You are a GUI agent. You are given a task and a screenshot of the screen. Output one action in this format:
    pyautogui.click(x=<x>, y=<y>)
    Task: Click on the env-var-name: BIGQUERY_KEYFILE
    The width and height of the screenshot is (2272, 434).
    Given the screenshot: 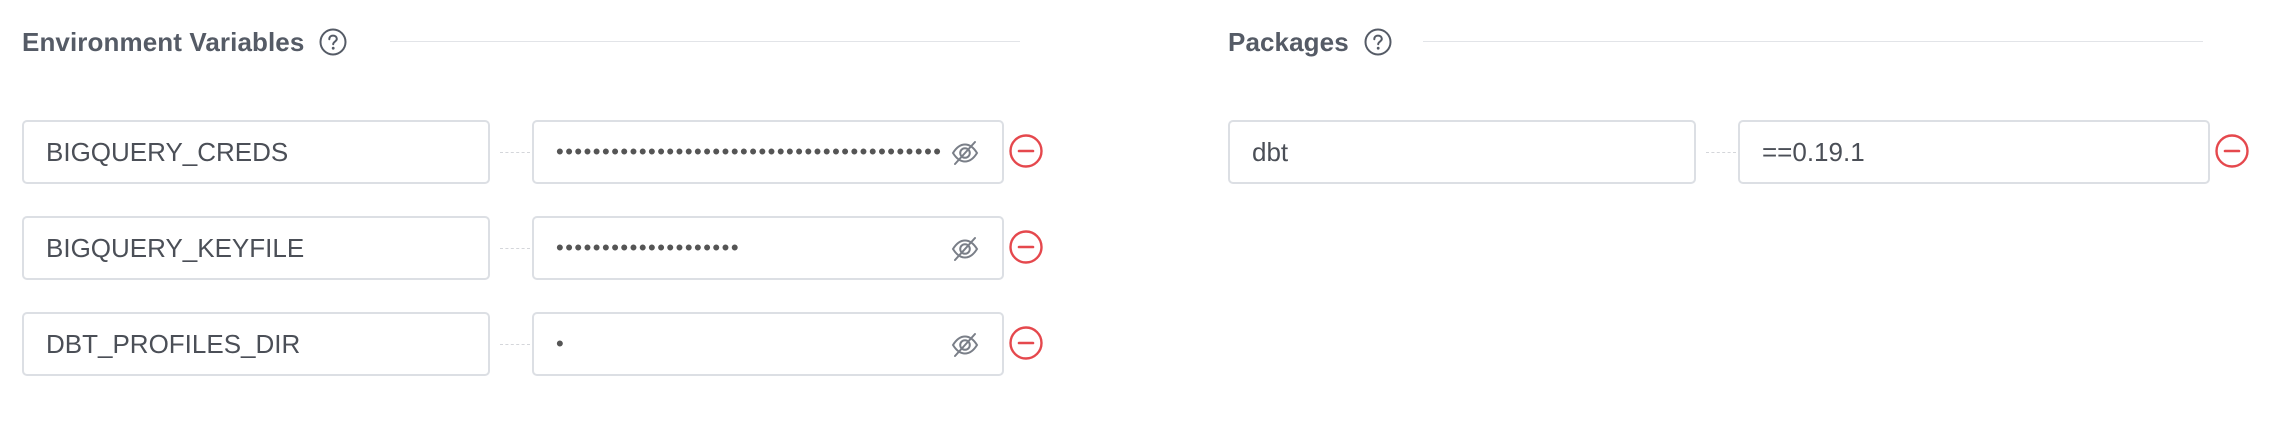 What is the action you would take?
    pyautogui.click(x=175, y=247)
    